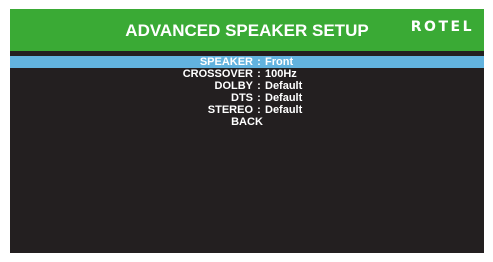  I want to click on back-label: BACK, so click(247, 122).